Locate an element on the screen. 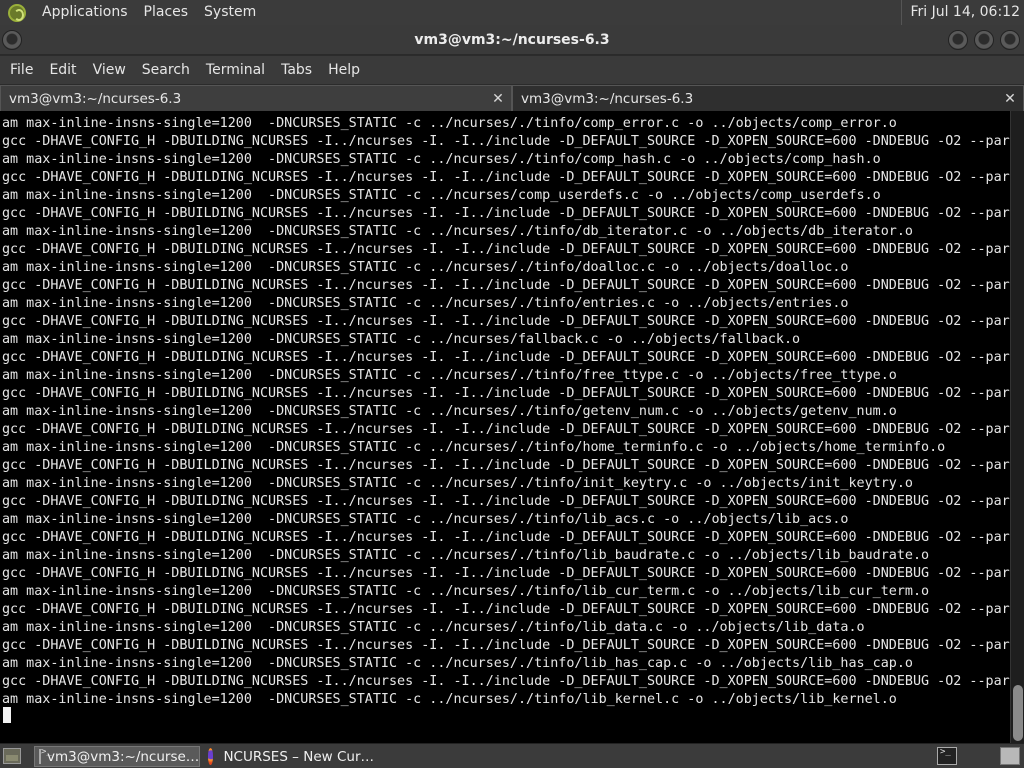 The image size is (1024, 768). terminal-scrollbar is located at coordinates (1017, 427).